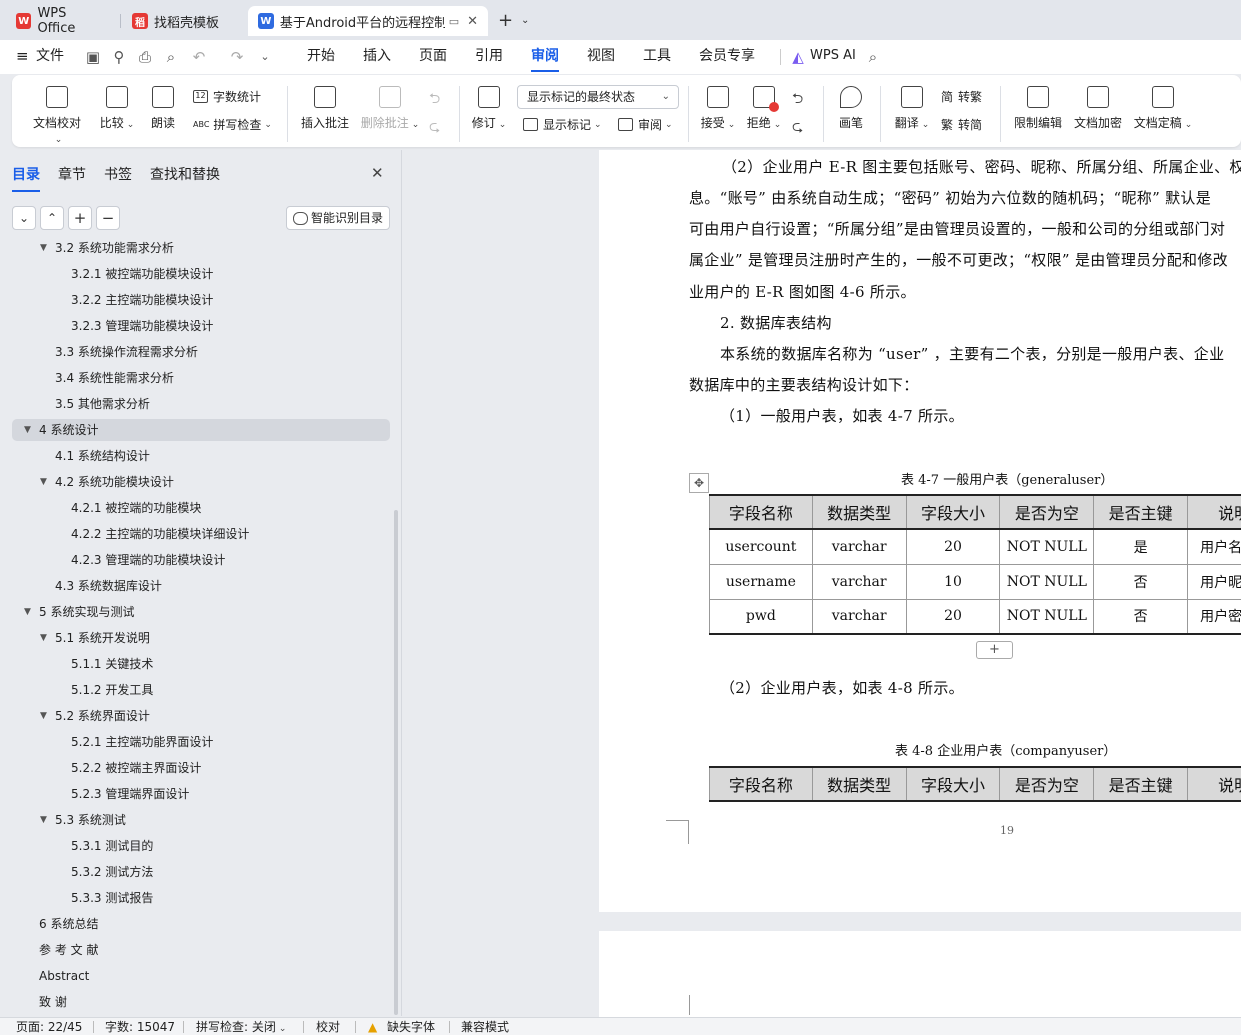 The image size is (1241, 1035). What do you see at coordinates (598, 97) in the screenshot?
I see `markup-state-select: 显示标记的最终状态 ⌄` at bounding box center [598, 97].